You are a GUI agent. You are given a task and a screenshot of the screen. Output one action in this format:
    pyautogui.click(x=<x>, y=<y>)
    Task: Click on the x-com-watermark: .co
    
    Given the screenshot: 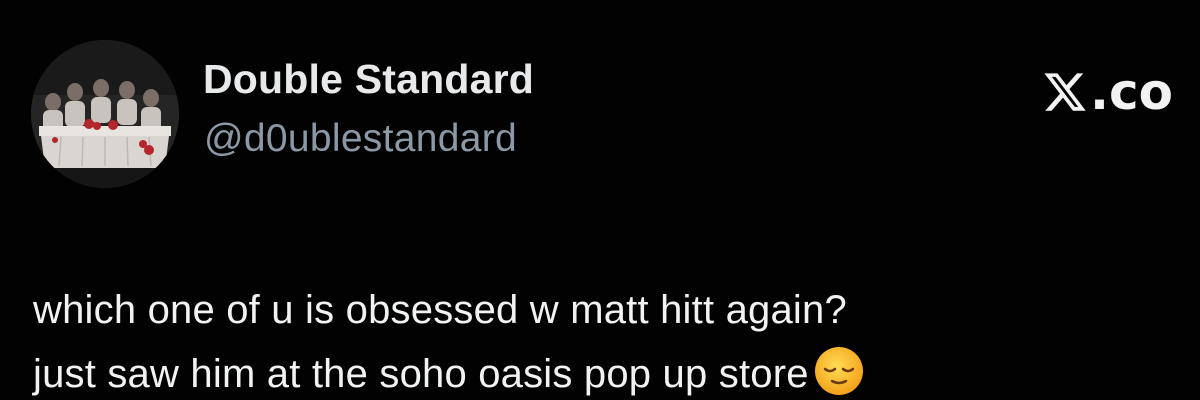 What is the action you would take?
    pyautogui.click(x=1107, y=92)
    